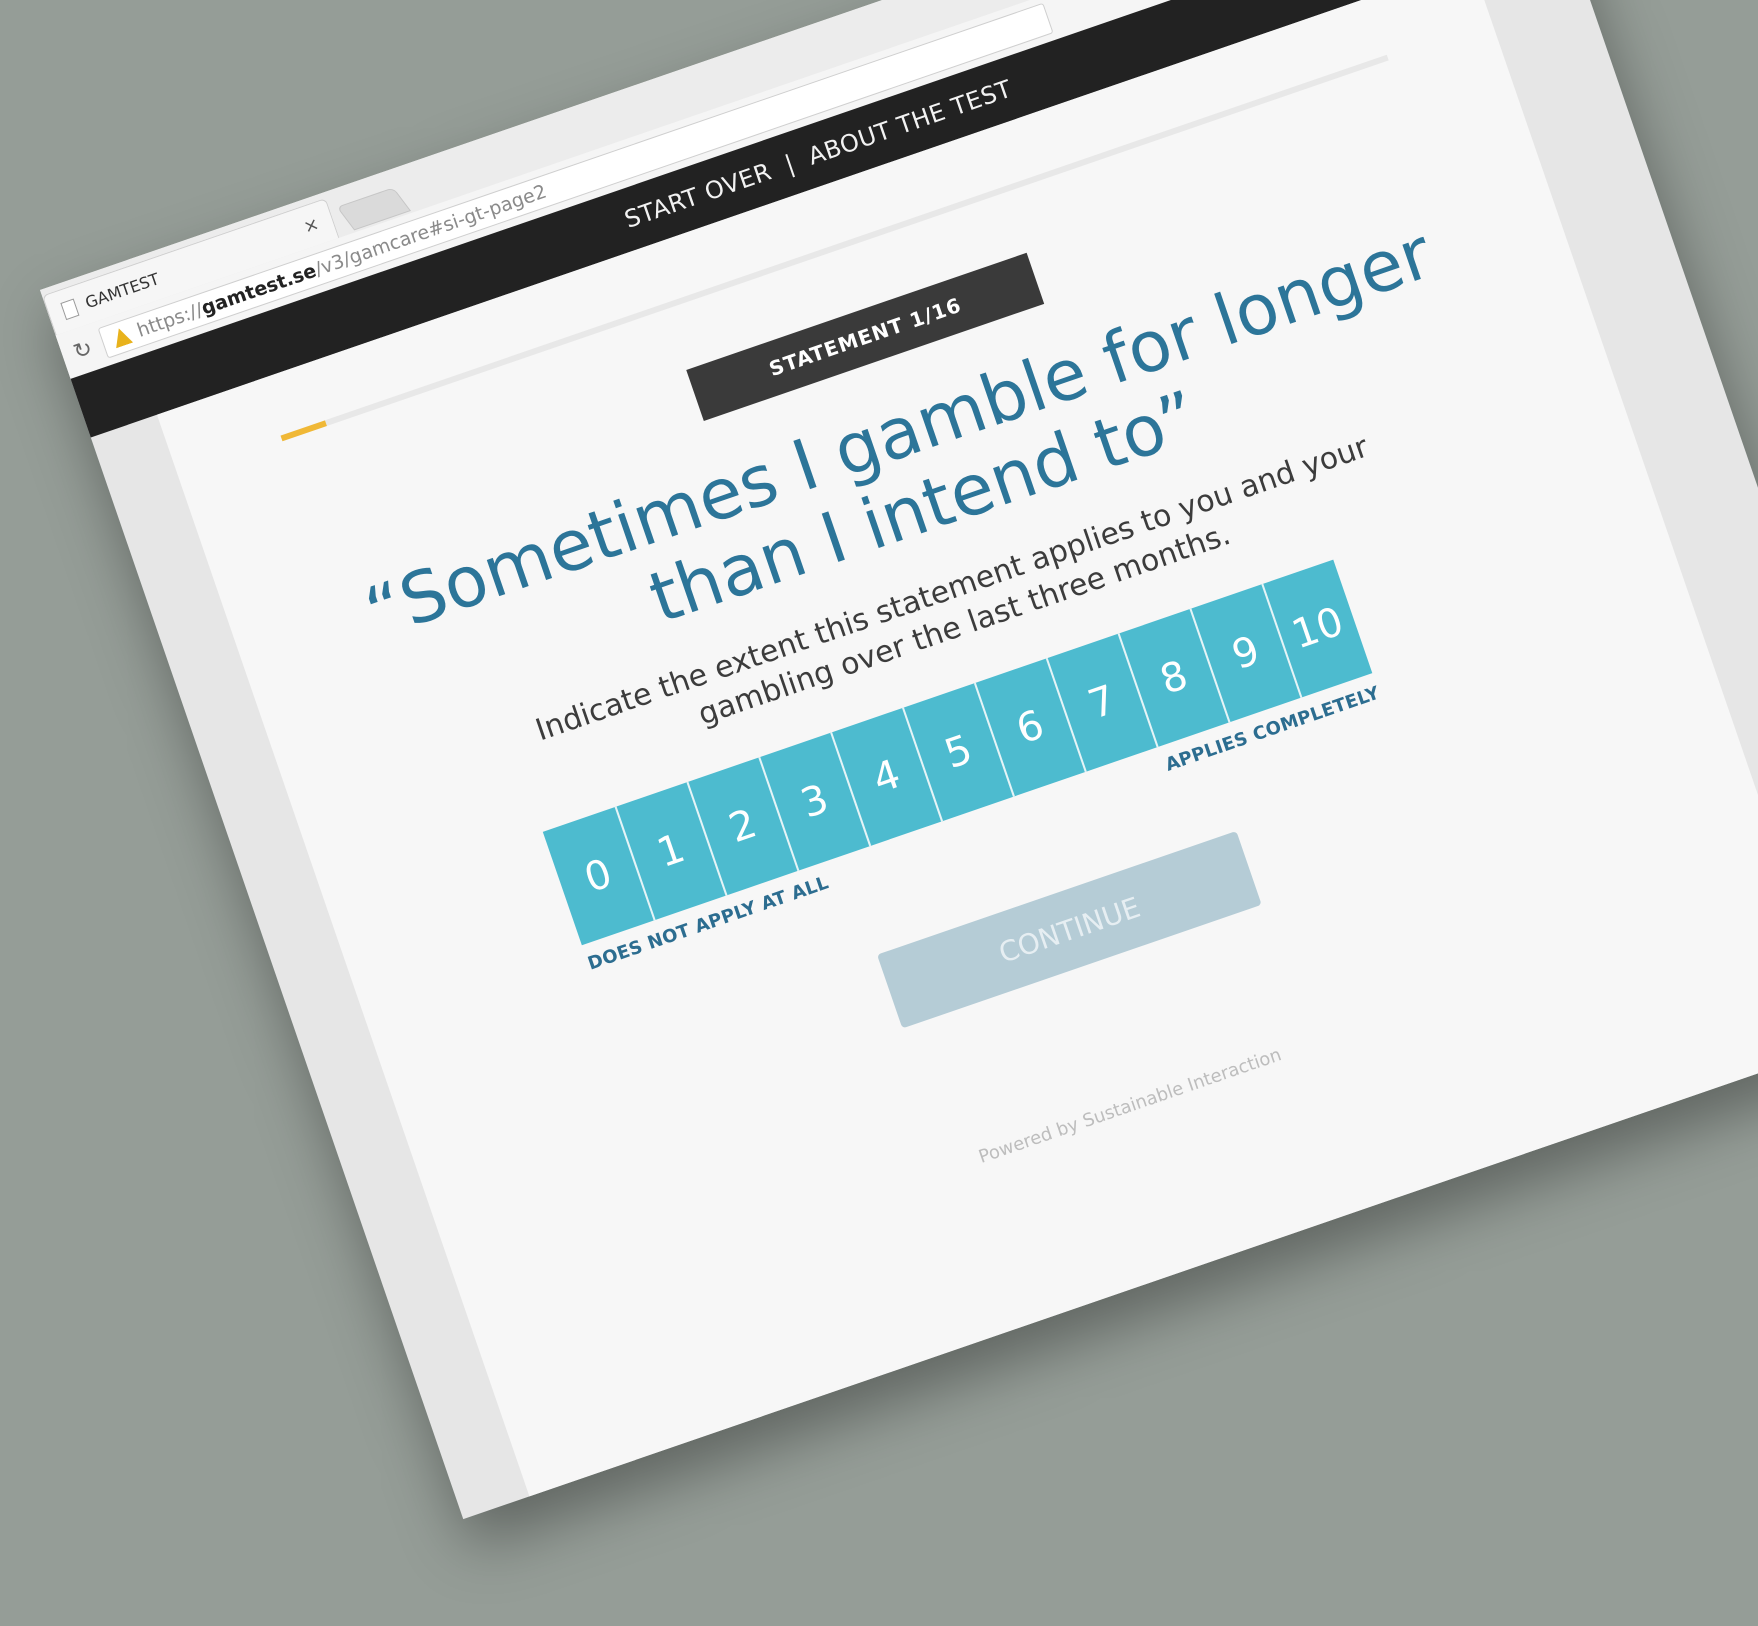 Image resolution: width=1758 pixels, height=1626 pixels. What do you see at coordinates (83, 350) in the screenshot?
I see `reload-icon: ↻` at bounding box center [83, 350].